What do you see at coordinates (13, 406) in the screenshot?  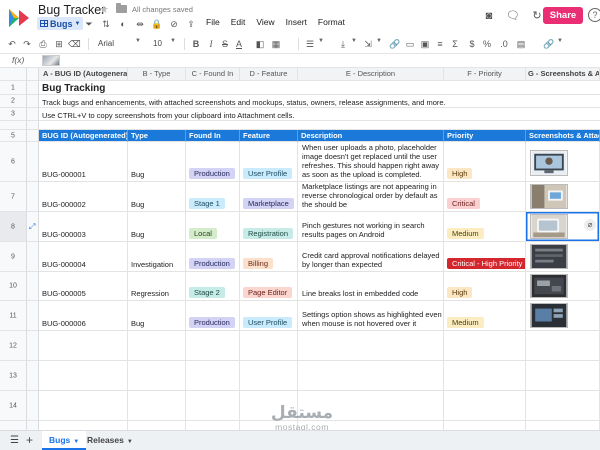 I see `row-number: 14` at bounding box center [13, 406].